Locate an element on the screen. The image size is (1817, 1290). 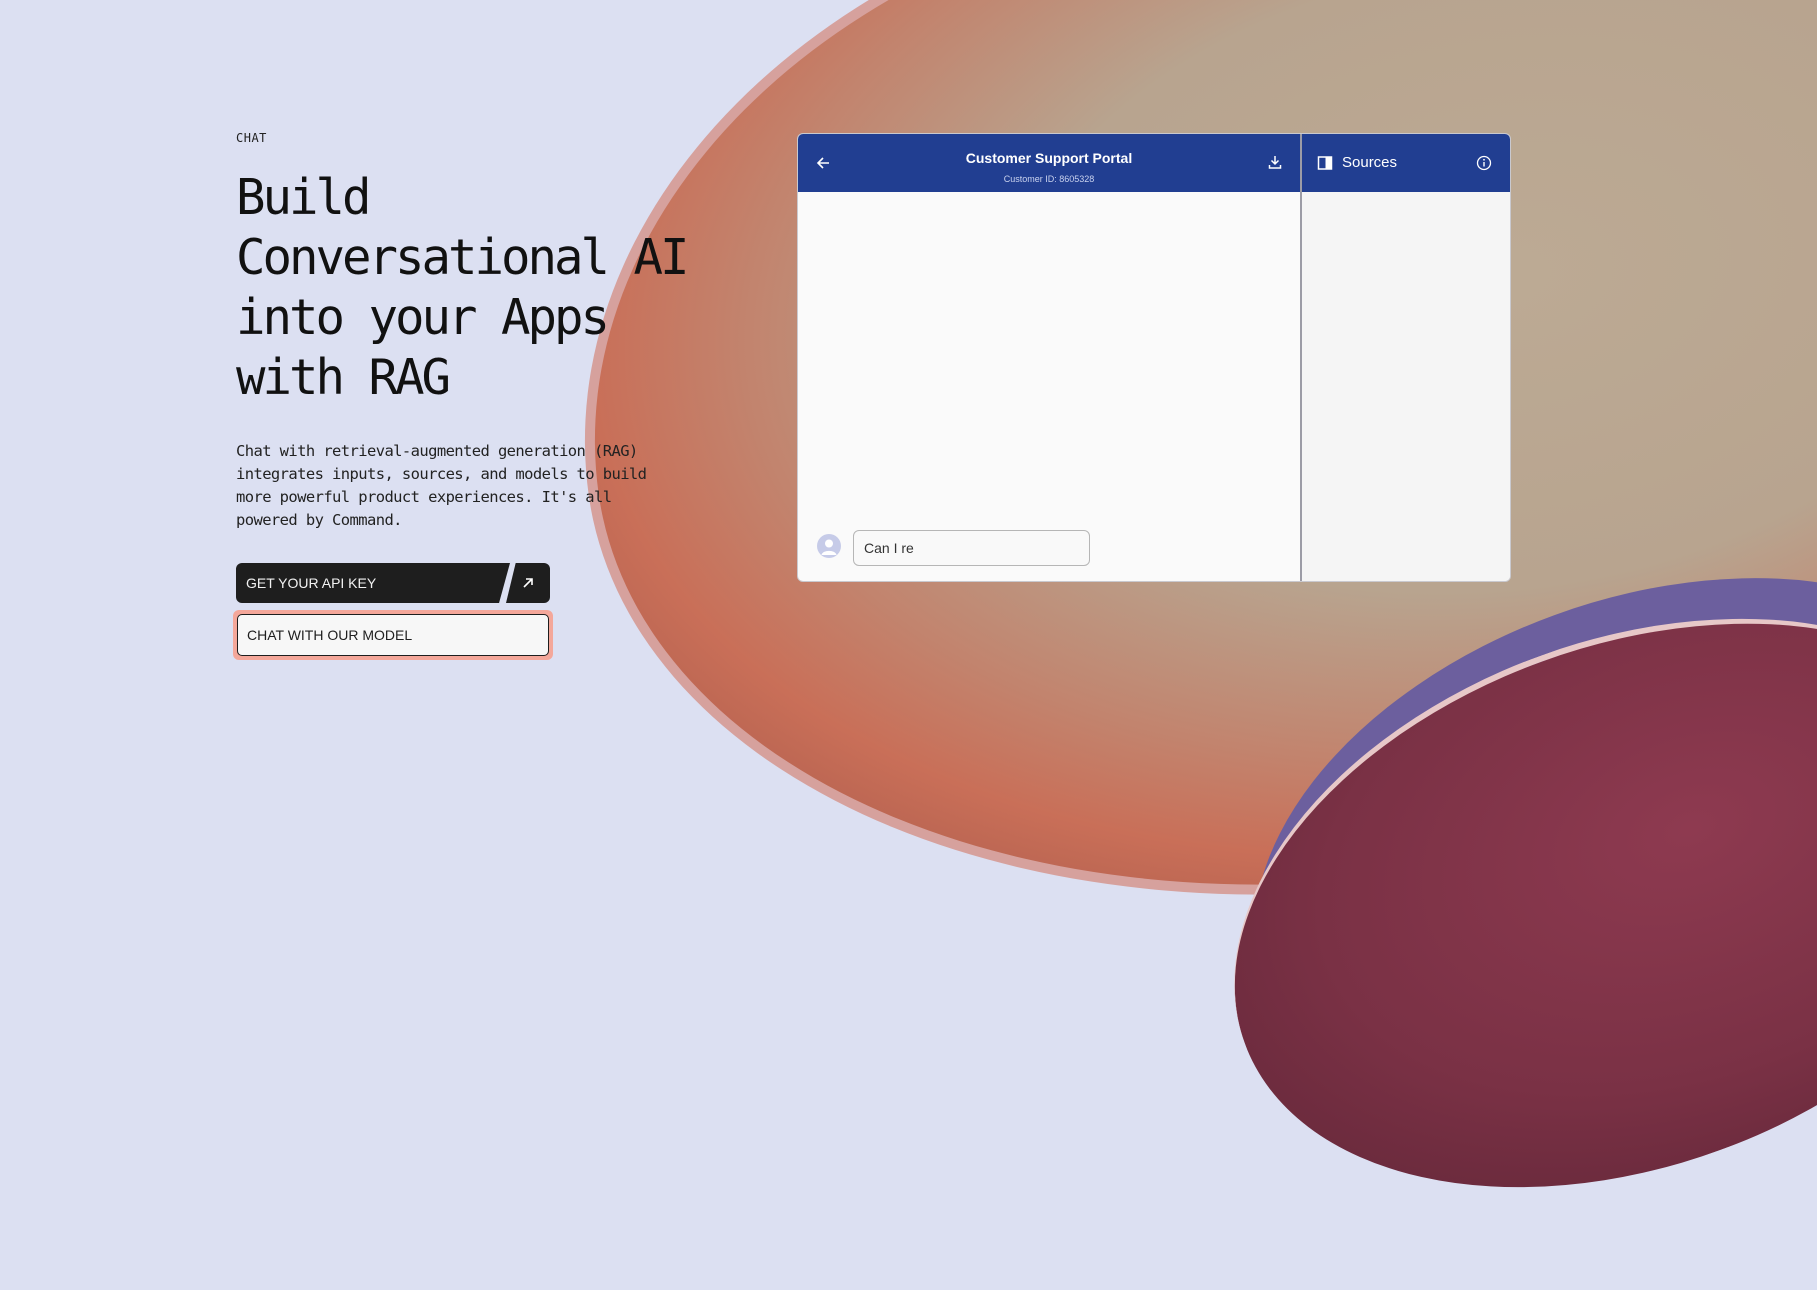
chat-message-input is located at coordinates (971, 548).